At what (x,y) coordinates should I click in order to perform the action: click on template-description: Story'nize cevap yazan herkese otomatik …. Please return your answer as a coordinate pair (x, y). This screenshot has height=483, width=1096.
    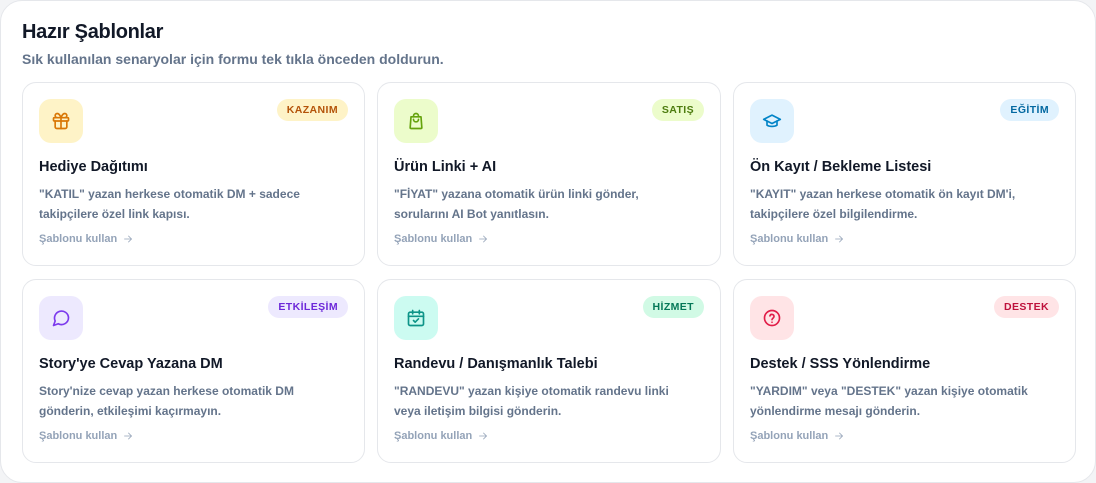
    Looking at the image, I should click on (166, 401).